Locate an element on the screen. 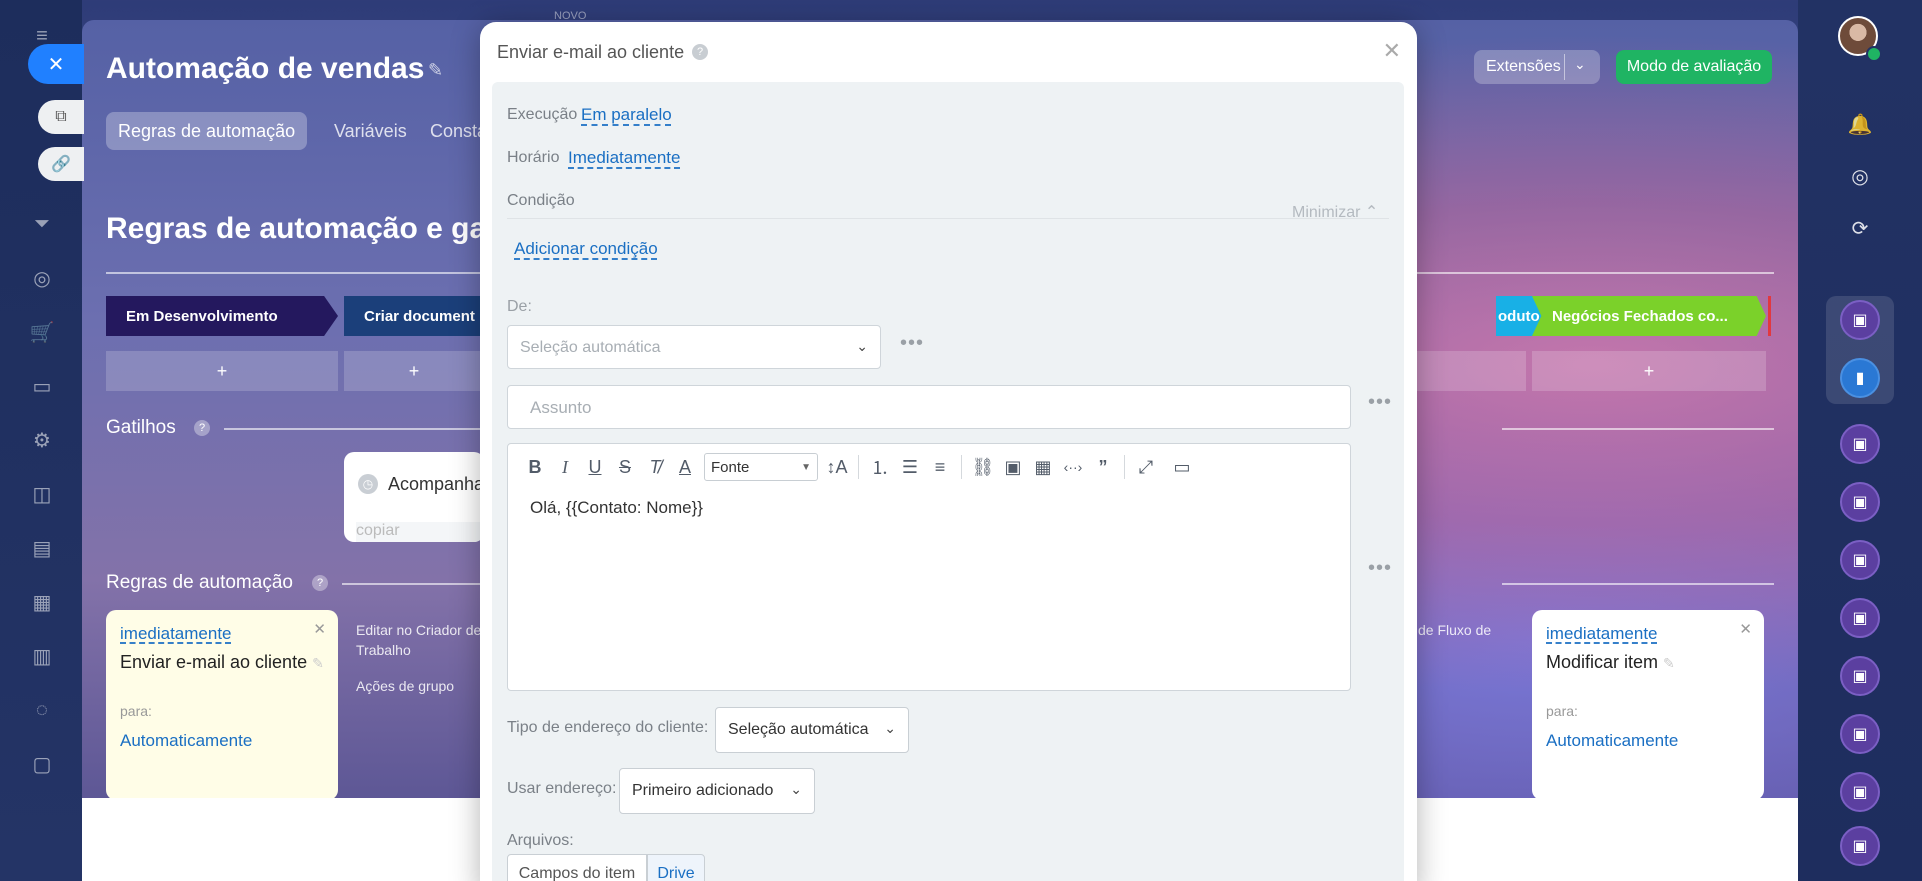 This screenshot has height=881, width=1922. cart-icon: 🛒 is located at coordinates (42, 332).